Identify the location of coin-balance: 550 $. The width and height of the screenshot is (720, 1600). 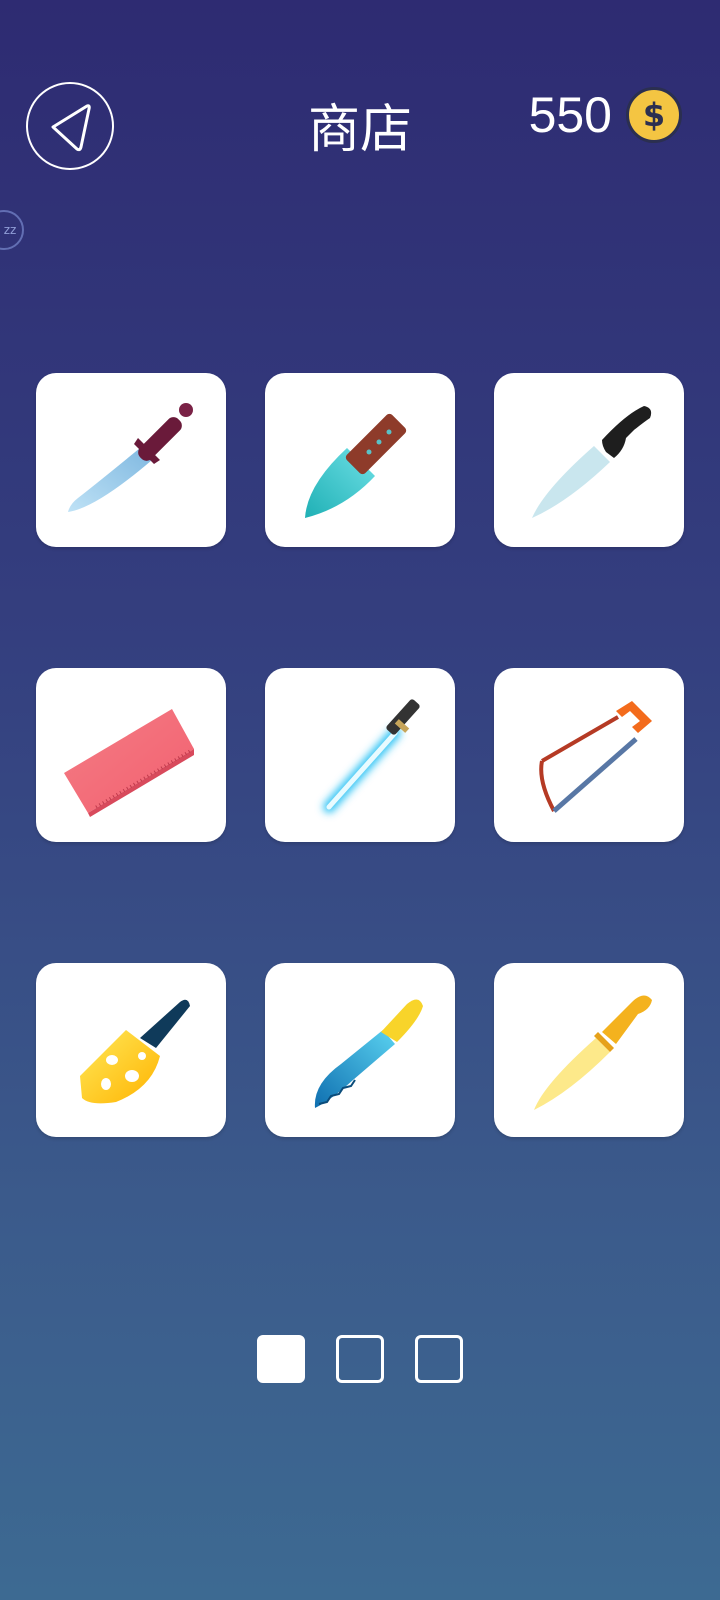
(605, 115).